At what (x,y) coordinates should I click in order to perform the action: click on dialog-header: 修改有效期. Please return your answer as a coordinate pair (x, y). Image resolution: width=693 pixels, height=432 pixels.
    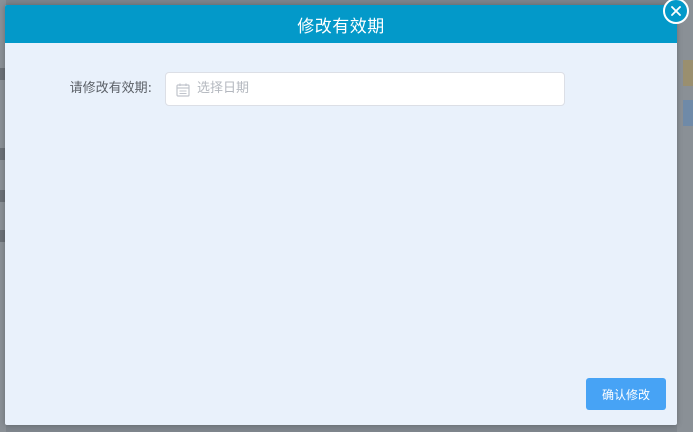
    Looking at the image, I should click on (341, 24).